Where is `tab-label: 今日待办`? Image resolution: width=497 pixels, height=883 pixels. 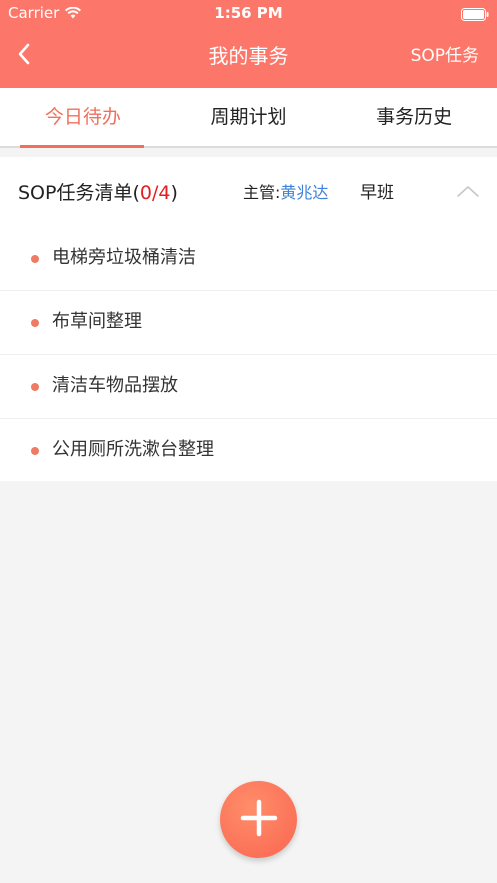
tab-label: 今日待办 is located at coordinates (82, 117).